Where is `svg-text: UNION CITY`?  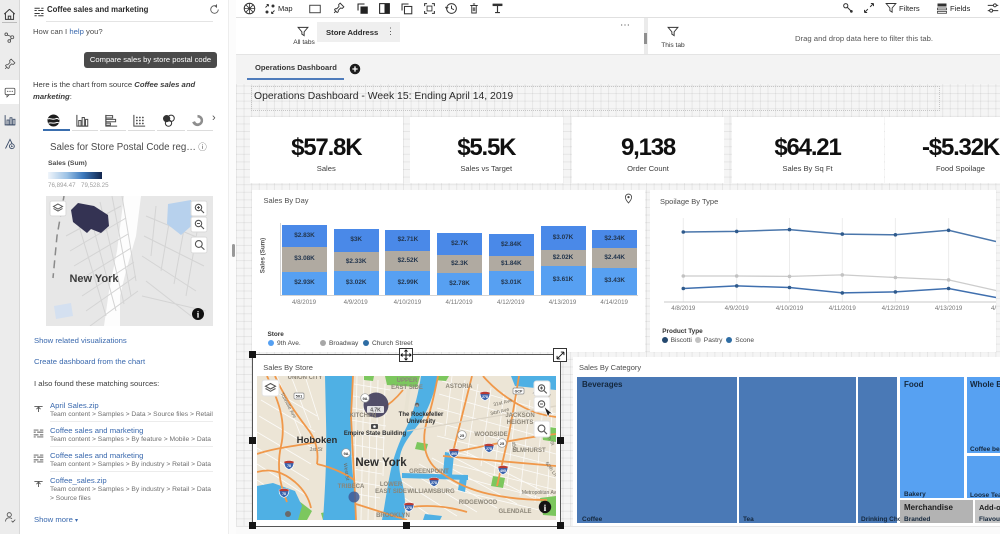
svg-text: UNION CITY is located at coordinates (305, 378).